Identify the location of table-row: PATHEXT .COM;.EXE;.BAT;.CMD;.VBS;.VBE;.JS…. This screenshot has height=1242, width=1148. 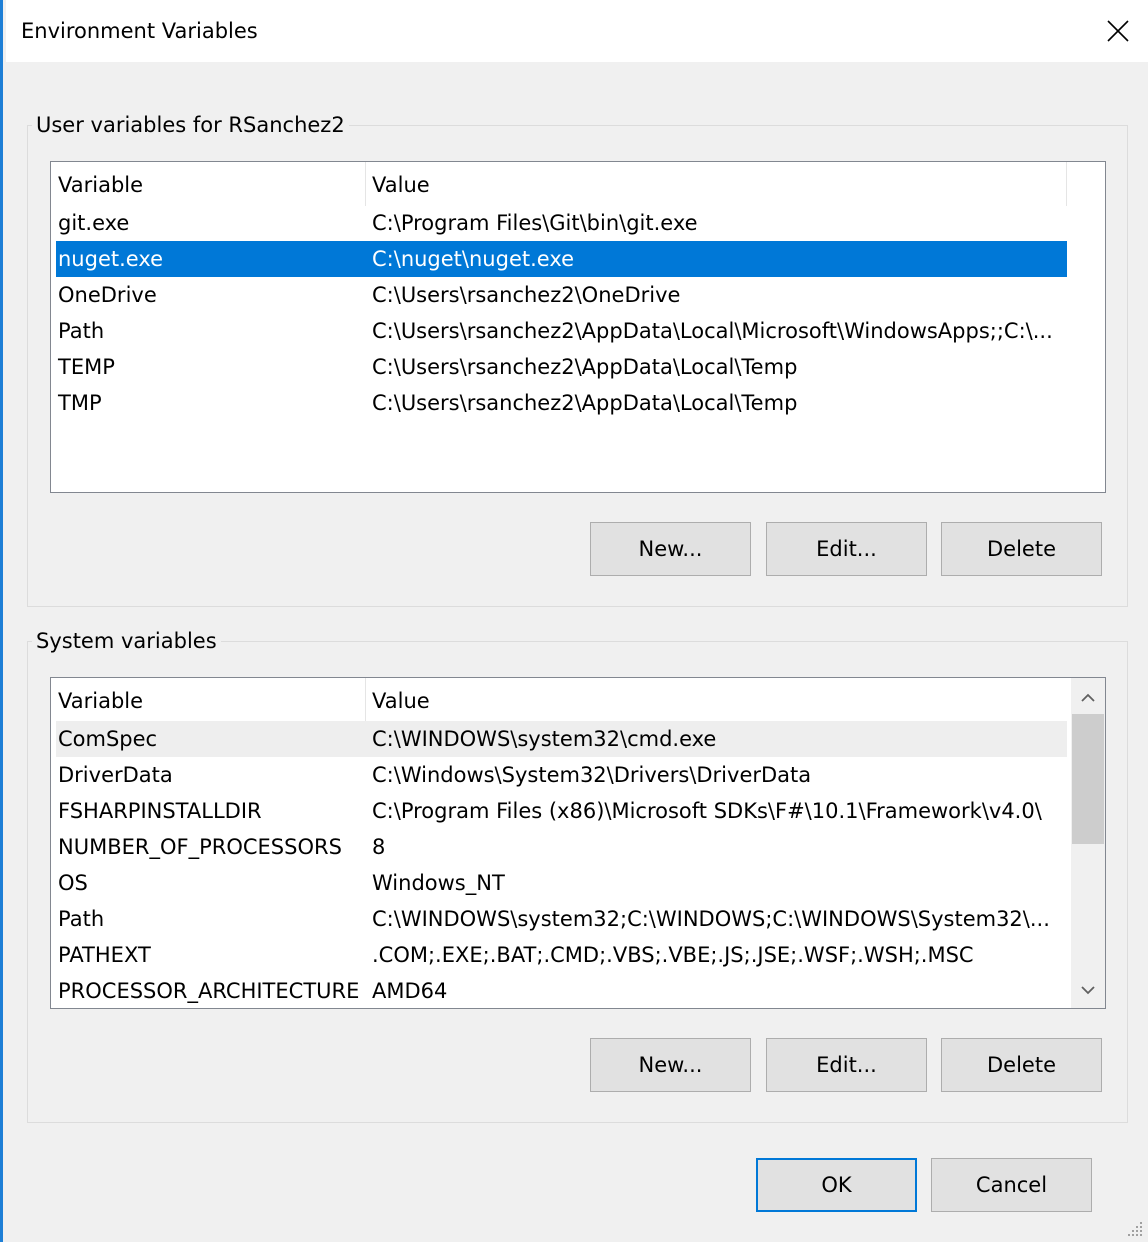
(561, 955).